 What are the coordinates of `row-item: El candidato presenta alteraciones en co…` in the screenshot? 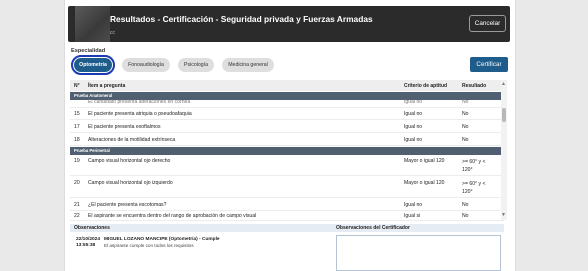 It's located at (139, 102).